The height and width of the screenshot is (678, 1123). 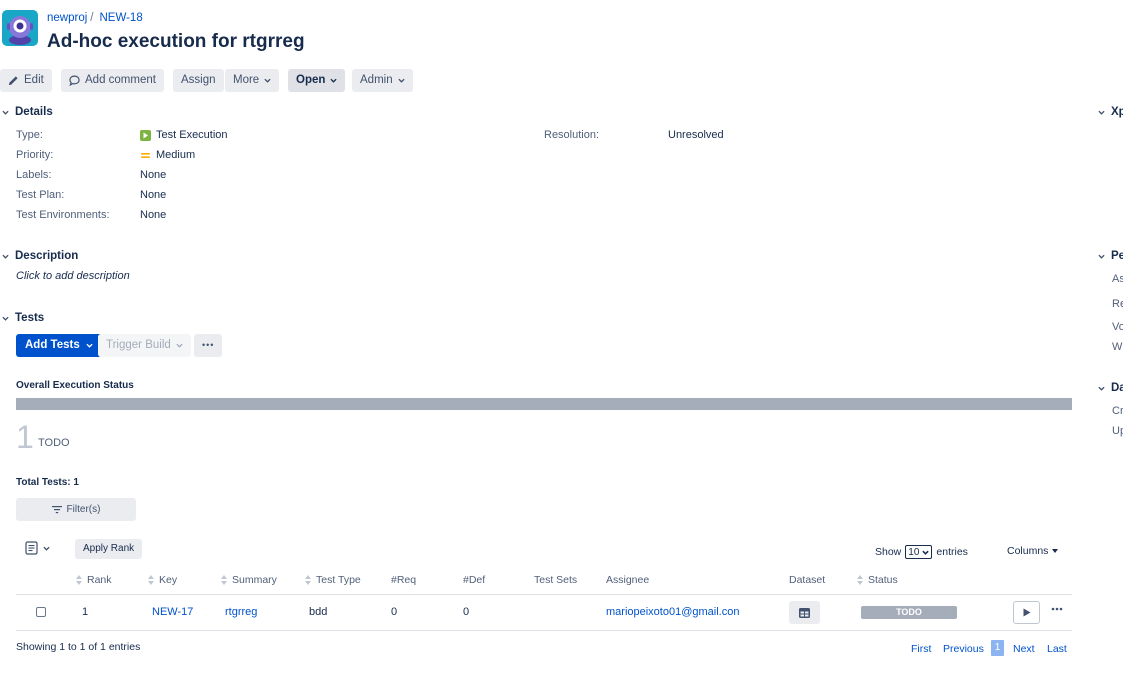 I want to click on pagination-previous: Previous, so click(x=963, y=649).